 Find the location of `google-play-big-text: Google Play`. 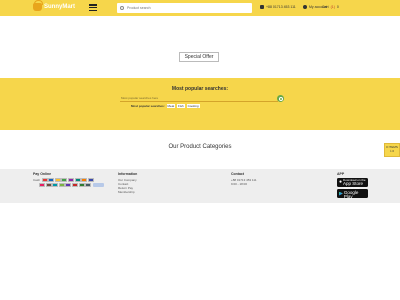

google-play-big-text: Google Play is located at coordinates (351, 194).